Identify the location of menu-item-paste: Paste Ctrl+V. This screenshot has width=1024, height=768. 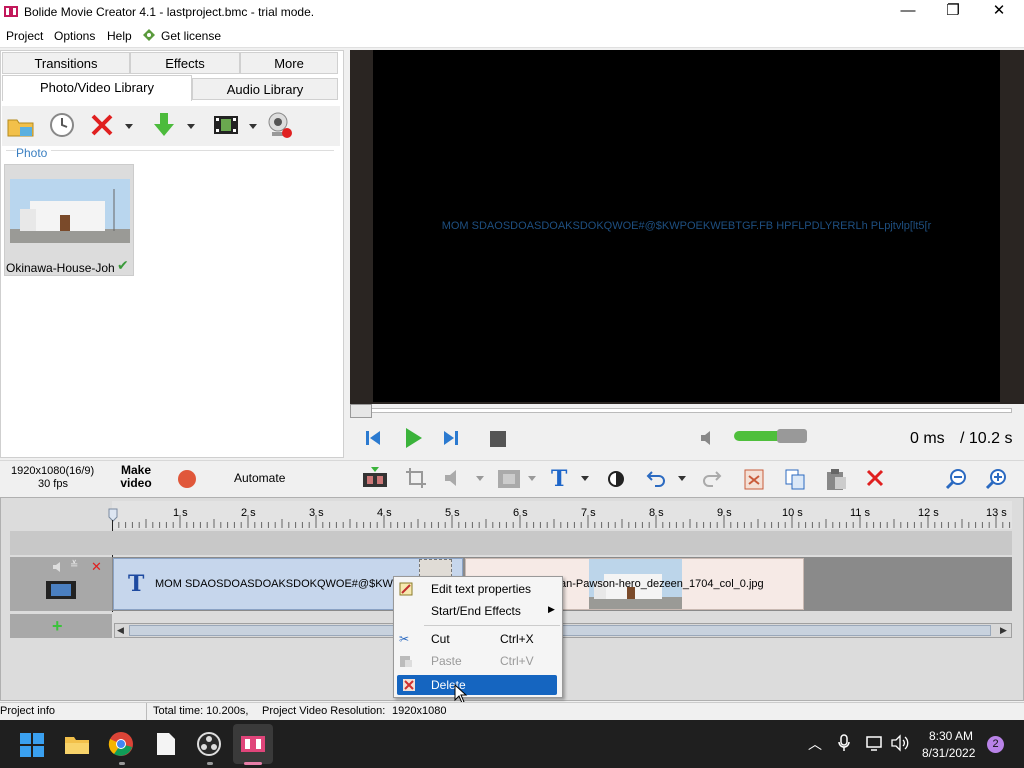
(478, 661).